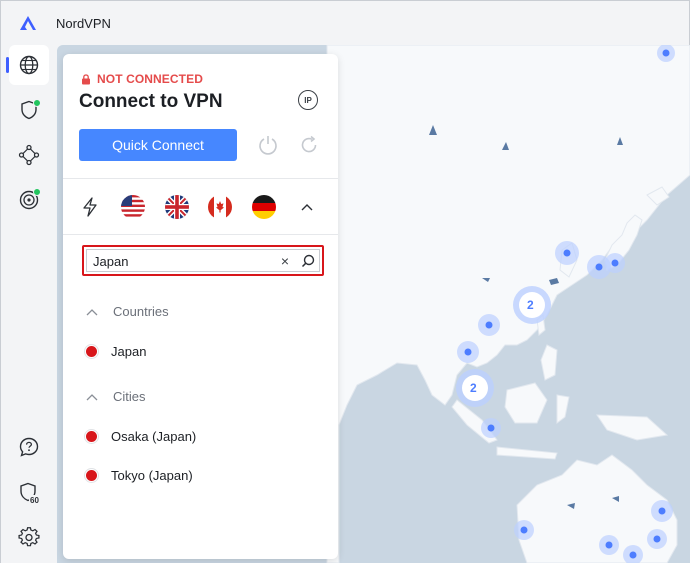  What do you see at coordinates (345, 23) in the screenshot?
I see `title-bar: NordVPN` at bounding box center [345, 23].